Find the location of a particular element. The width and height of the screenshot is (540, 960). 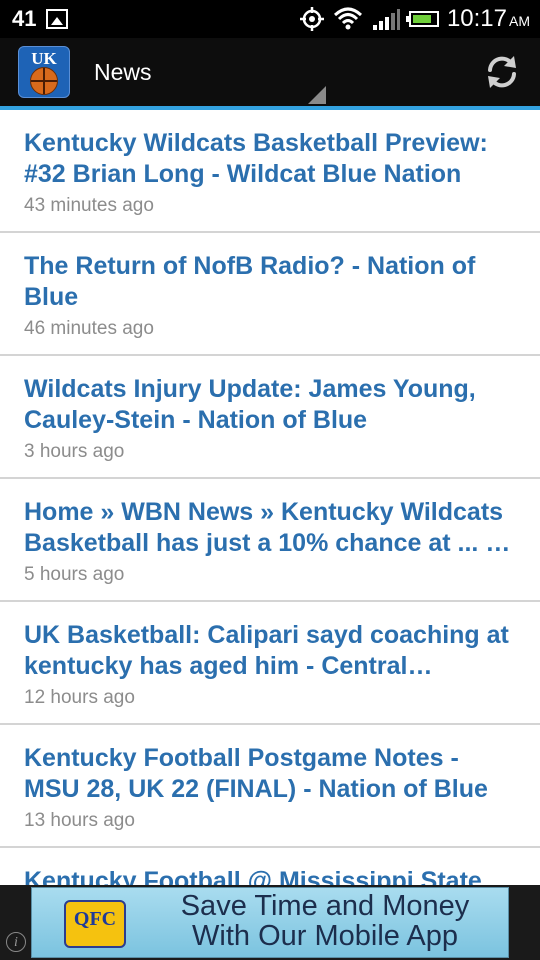

ad-logo-text: QFC is located at coordinates (95, 919).